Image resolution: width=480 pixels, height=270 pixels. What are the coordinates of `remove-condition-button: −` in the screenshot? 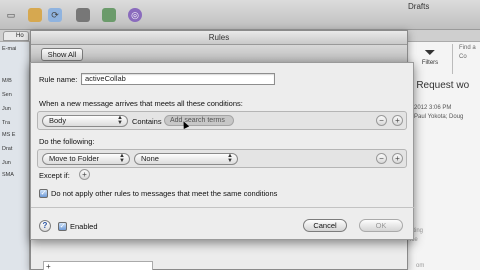 It's located at (381, 120).